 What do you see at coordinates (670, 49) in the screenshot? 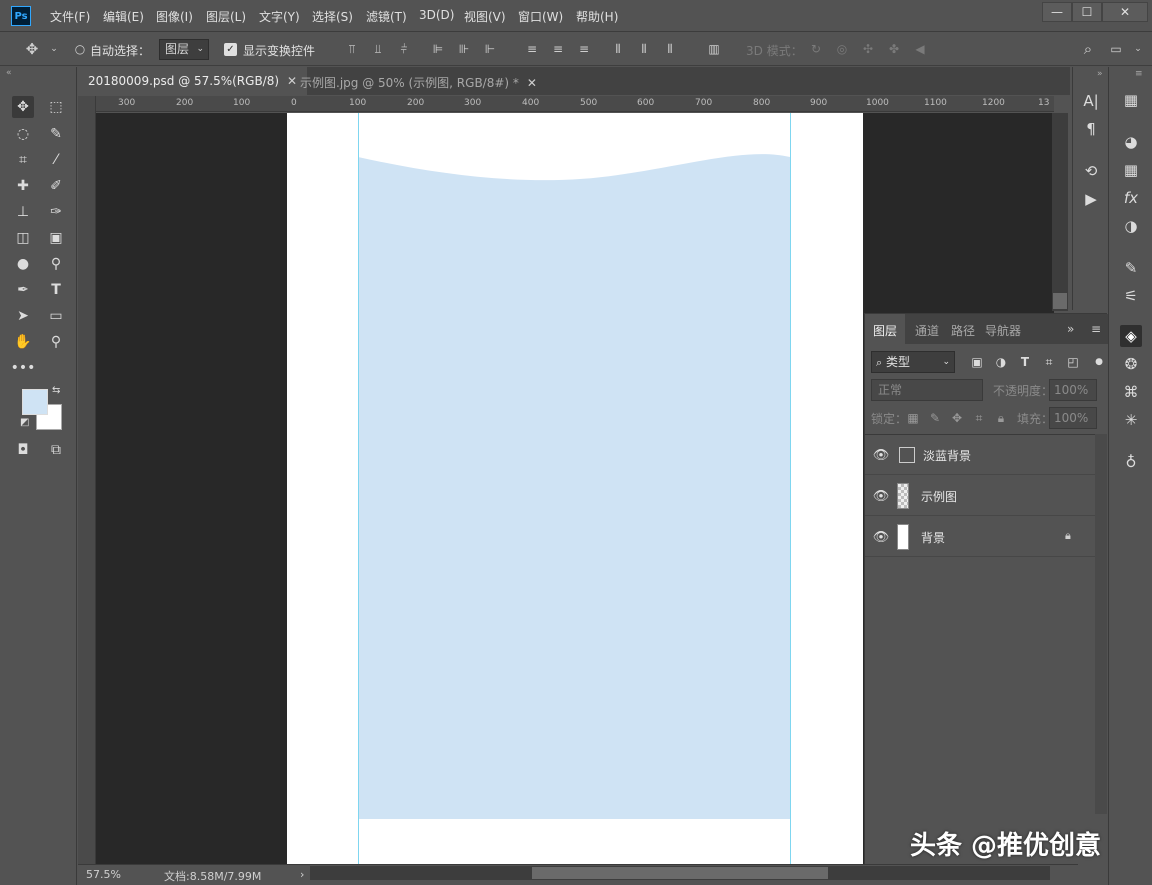
I see `distribute-right-icon: ⦀` at bounding box center [670, 49].